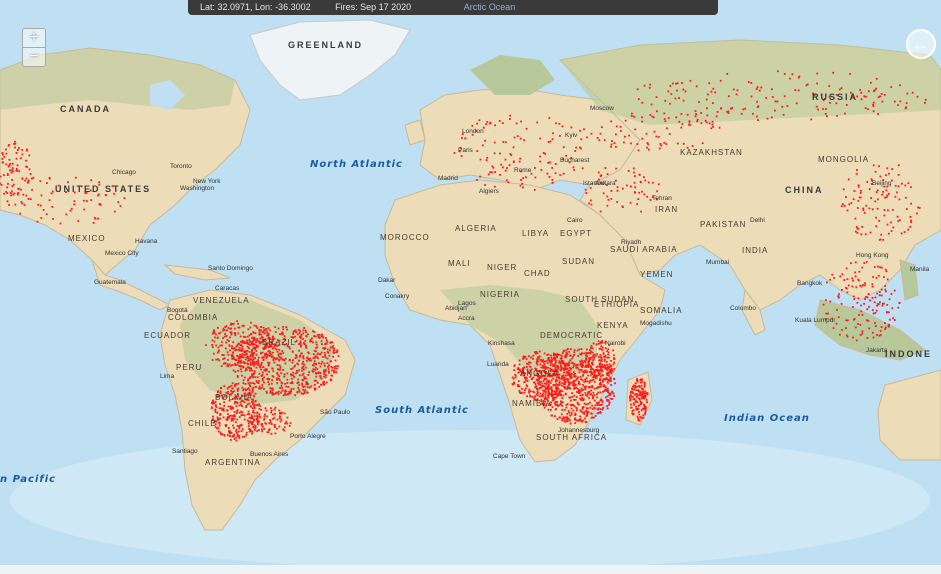  Describe the element at coordinates (571, 437) in the screenshot. I see `label-south-africa: SOUTH AFRICA` at that location.